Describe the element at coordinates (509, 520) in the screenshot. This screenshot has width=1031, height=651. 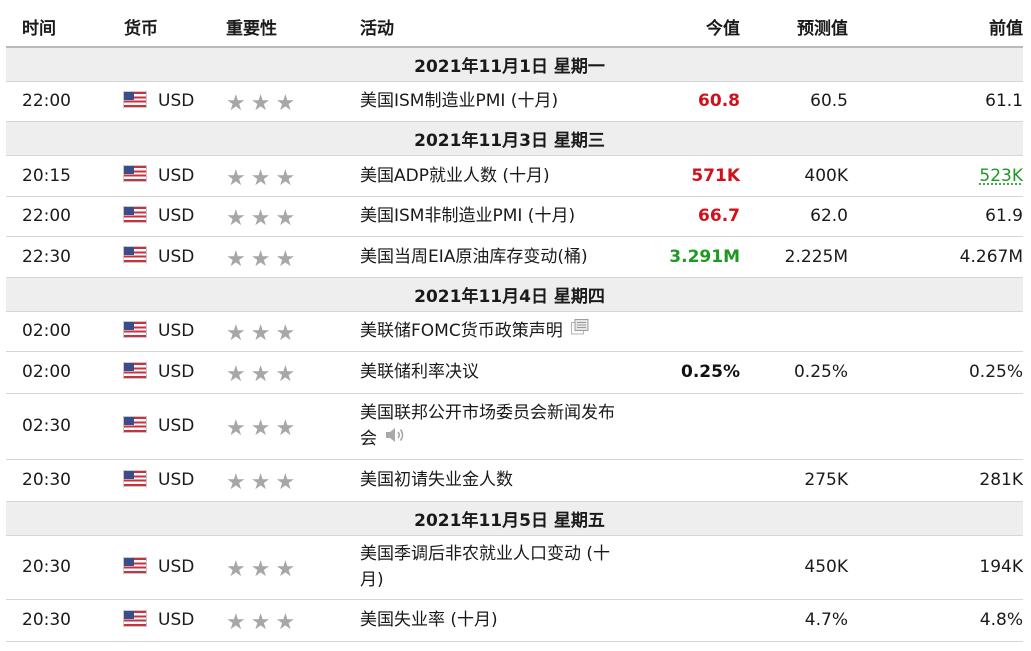
I see `date-label: 2021年11月5日 星期五` at that location.